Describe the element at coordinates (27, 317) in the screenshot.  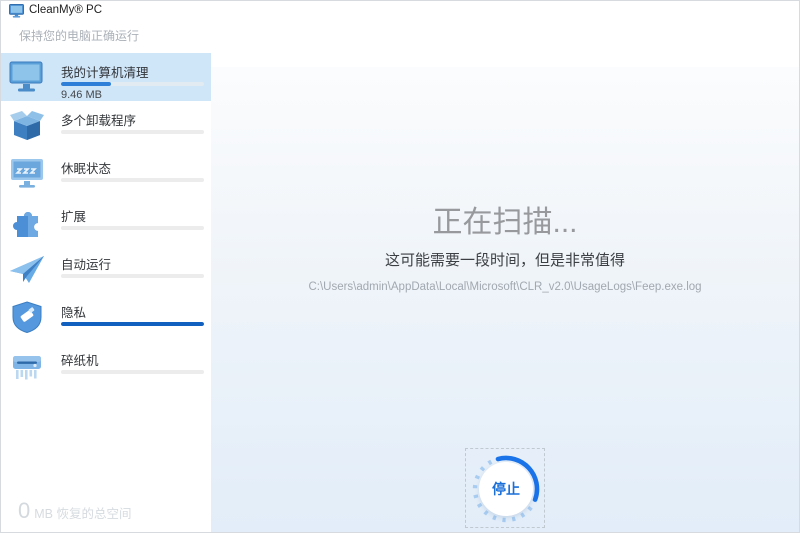
I see `privacy-icon` at that location.